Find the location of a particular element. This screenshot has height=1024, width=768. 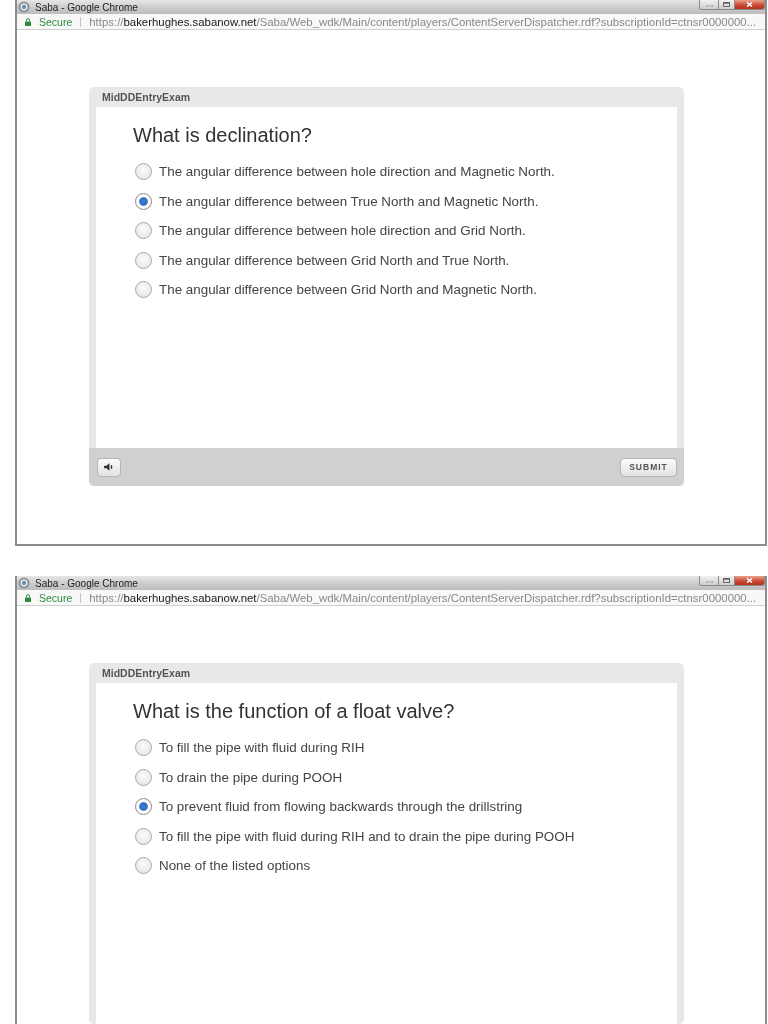

option-label: To fill the pipe with fluid during RIH and to drain the pipe during POOH is located at coordinates (367, 836).